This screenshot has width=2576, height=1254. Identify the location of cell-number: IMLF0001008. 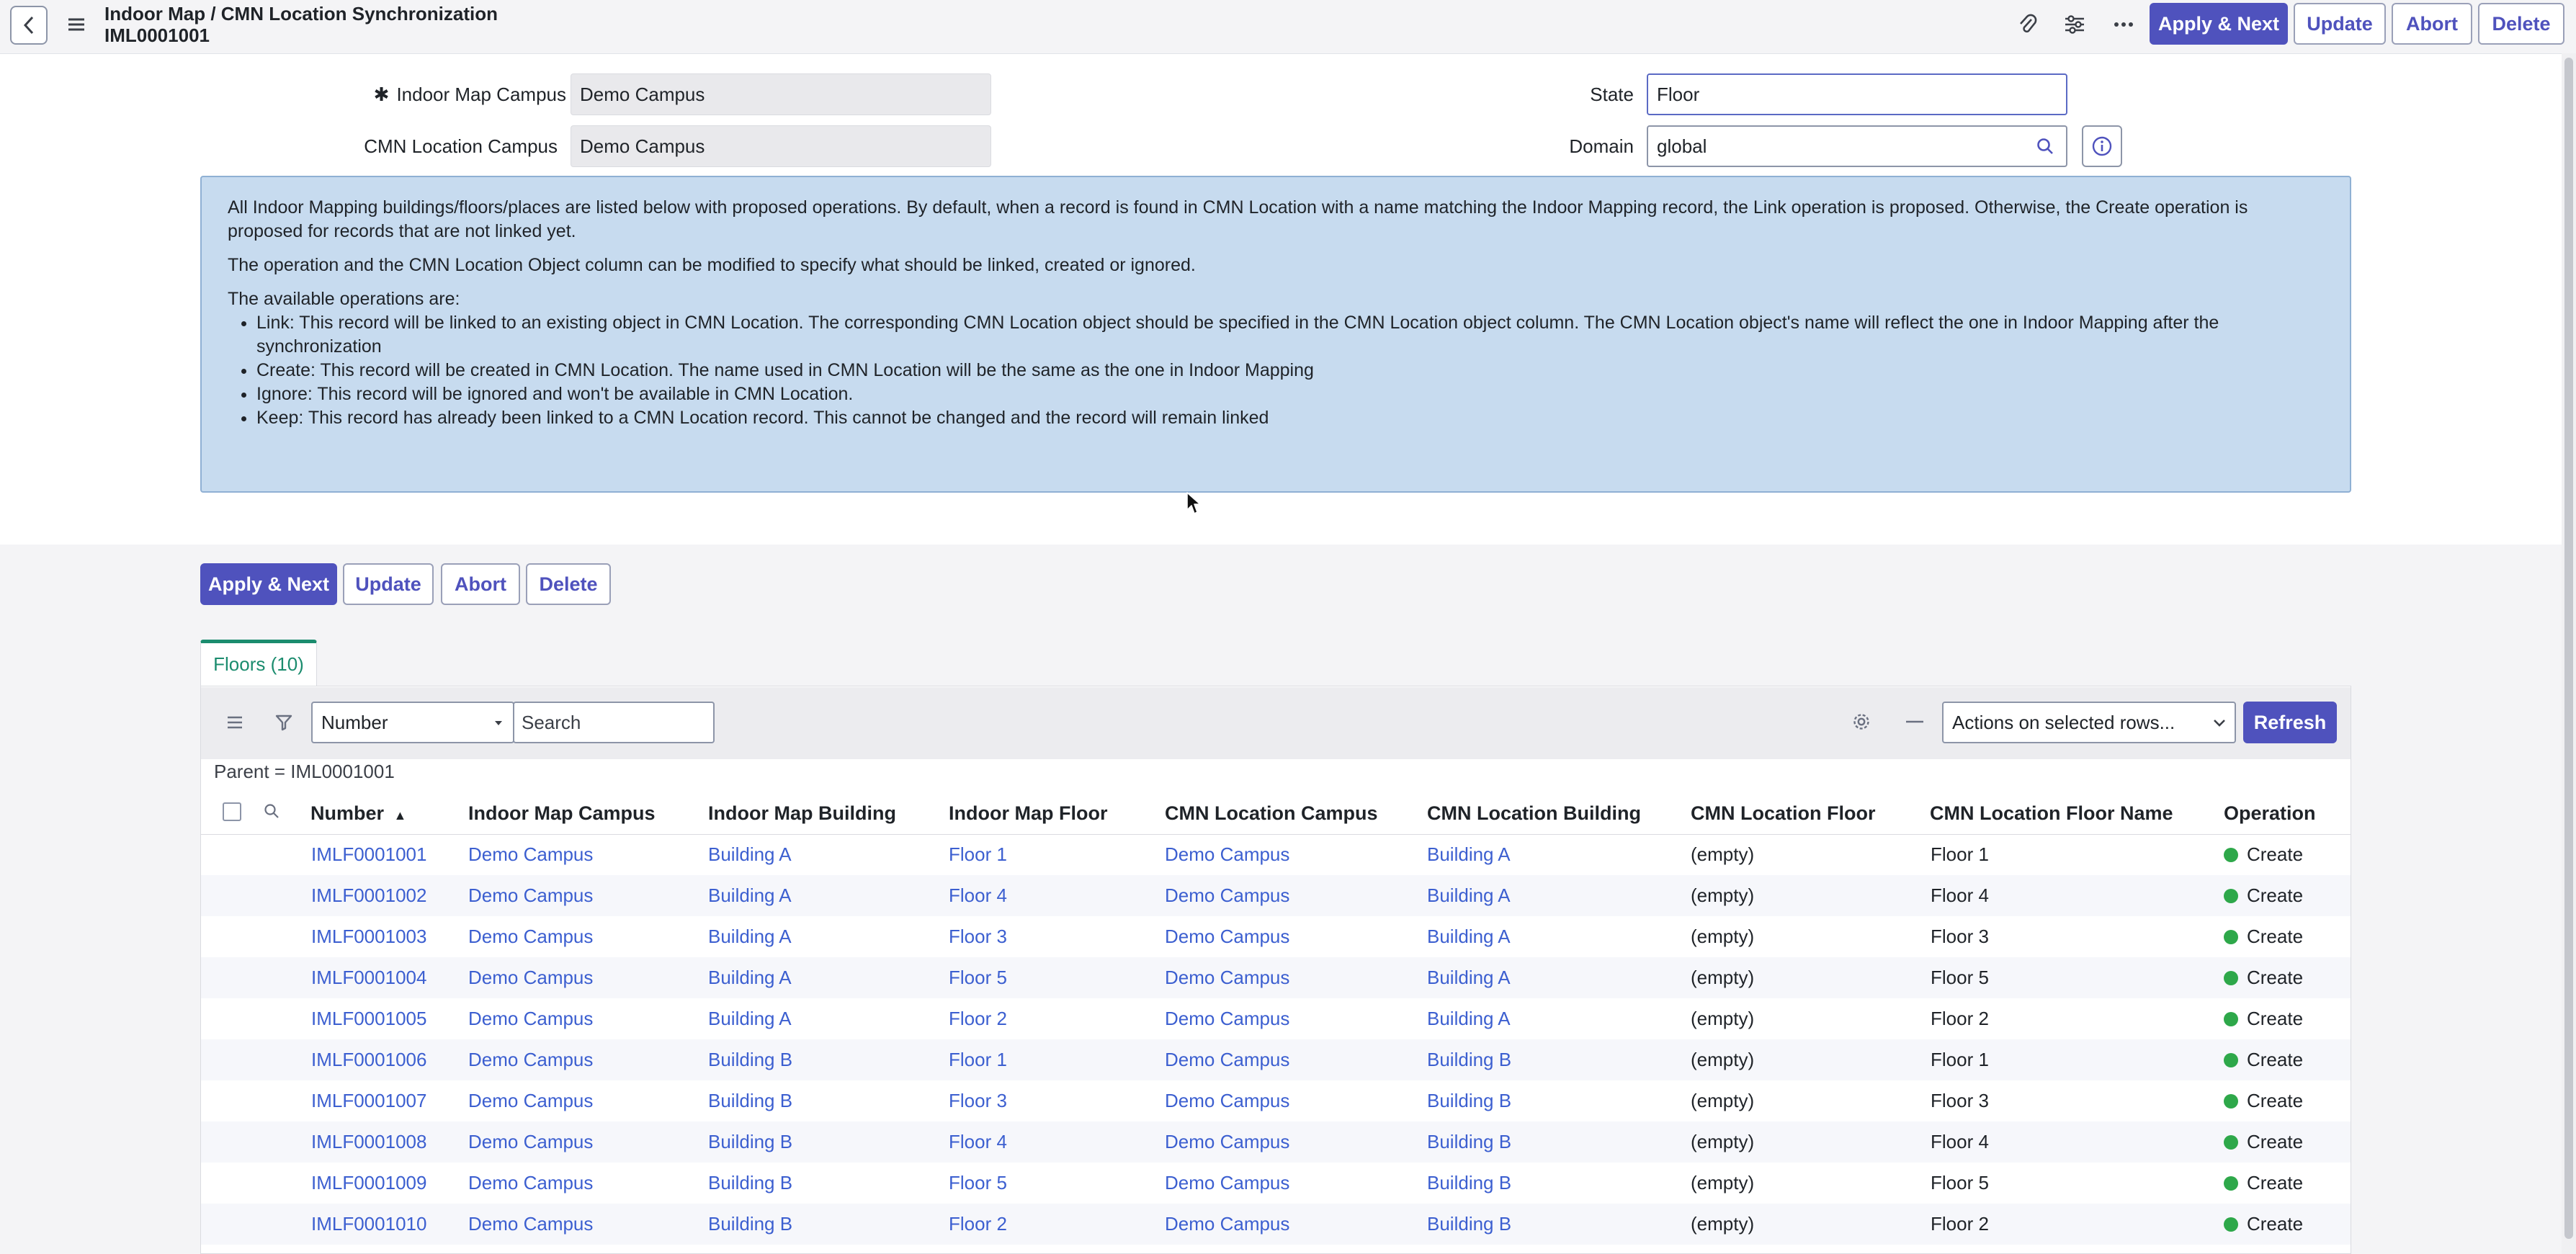
(368, 1142).